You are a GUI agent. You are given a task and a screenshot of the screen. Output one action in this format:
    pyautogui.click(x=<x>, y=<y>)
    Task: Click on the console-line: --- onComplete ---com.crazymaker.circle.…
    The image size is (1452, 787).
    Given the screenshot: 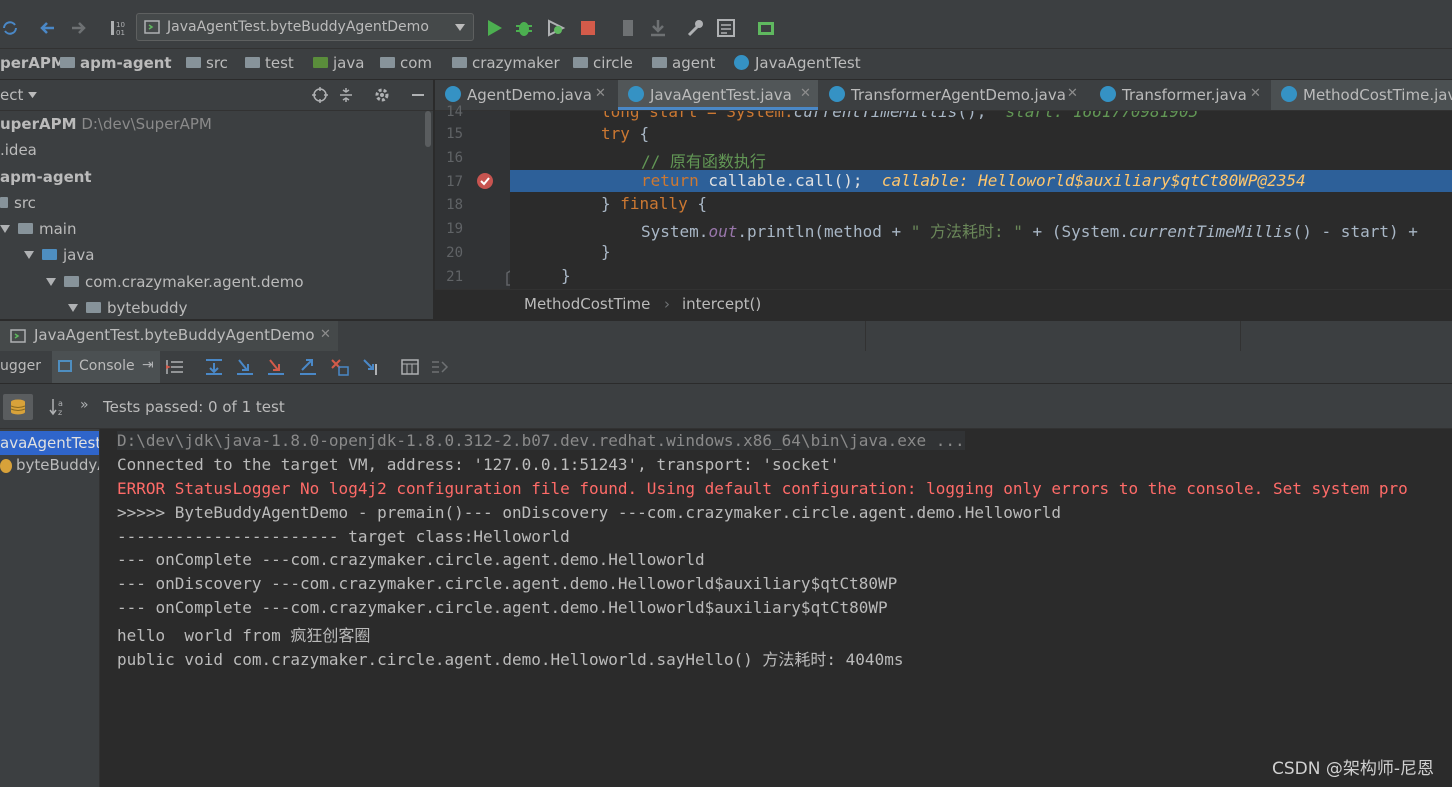 What is the action you would take?
    pyautogui.click(x=411, y=559)
    